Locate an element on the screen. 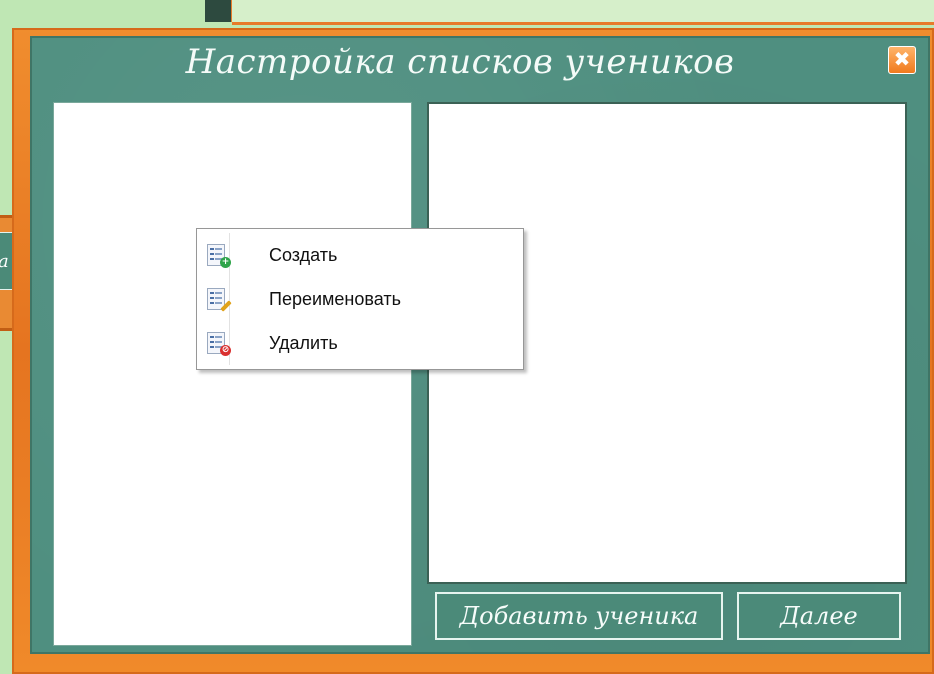 The width and height of the screenshot is (934, 674). list-edit-icon is located at coordinates (218, 299).